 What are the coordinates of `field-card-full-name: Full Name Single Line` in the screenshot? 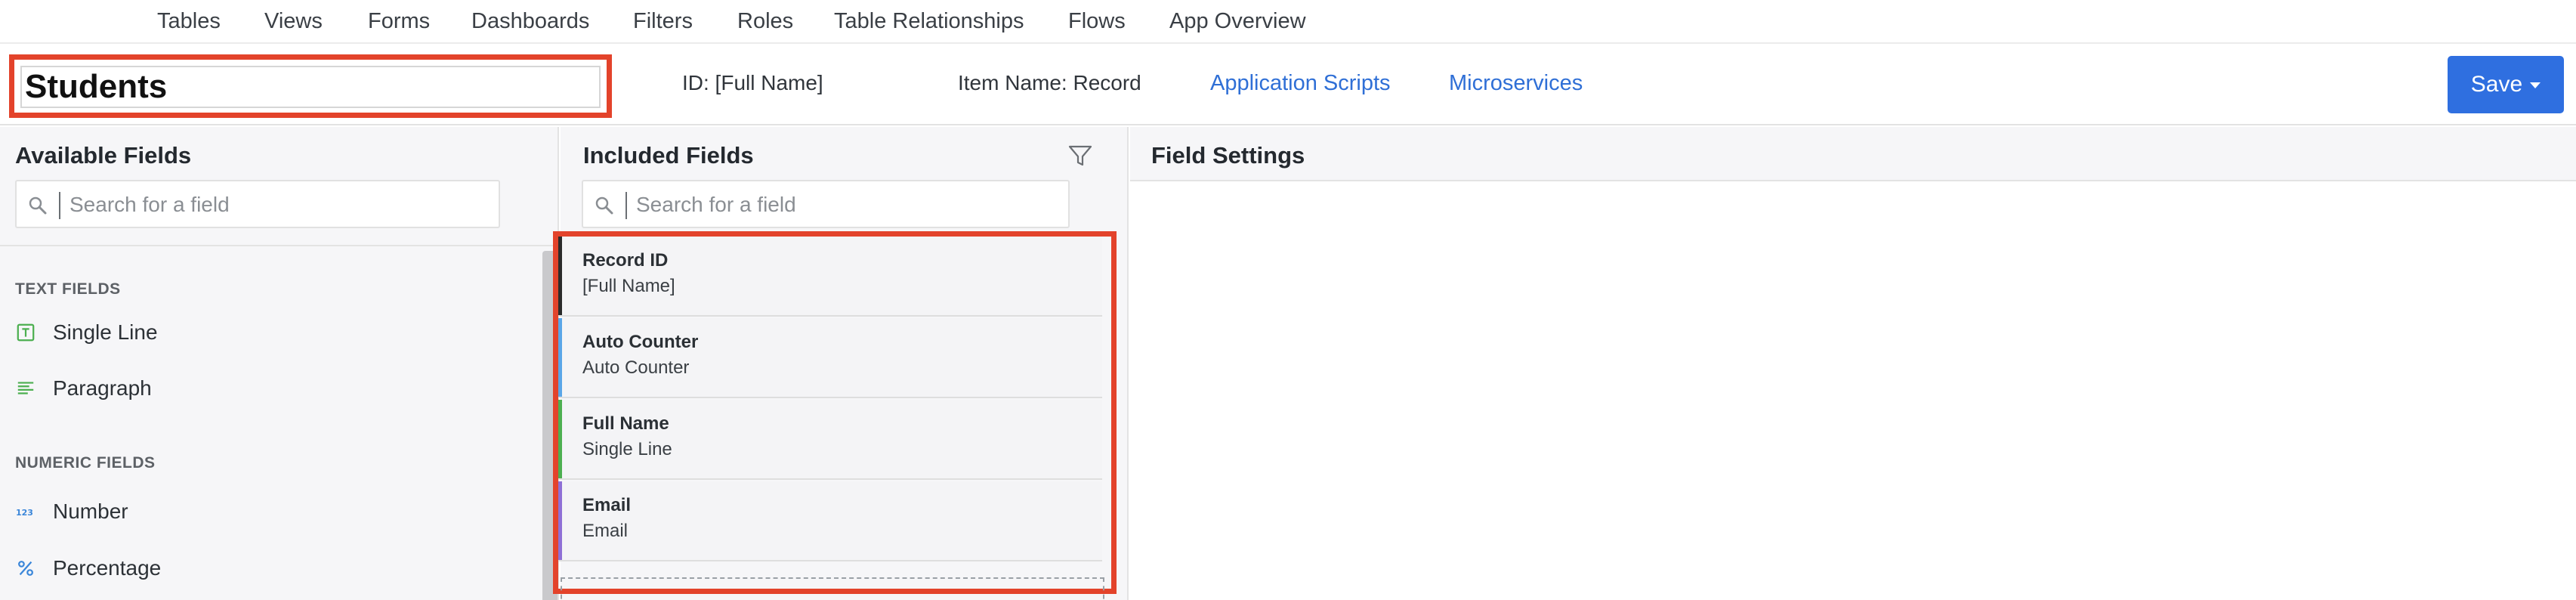 It's located at (830, 440).